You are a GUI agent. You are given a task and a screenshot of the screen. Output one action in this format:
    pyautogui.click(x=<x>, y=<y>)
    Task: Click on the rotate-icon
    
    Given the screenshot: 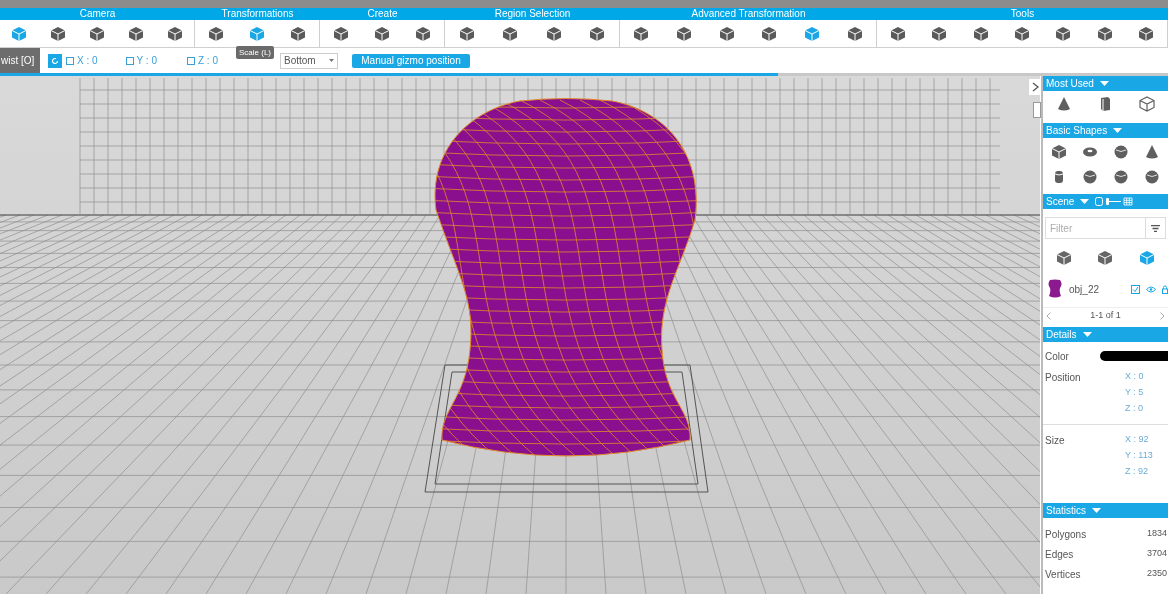 What is the action you would take?
    pyautogui.click(x=55, y=60)
    